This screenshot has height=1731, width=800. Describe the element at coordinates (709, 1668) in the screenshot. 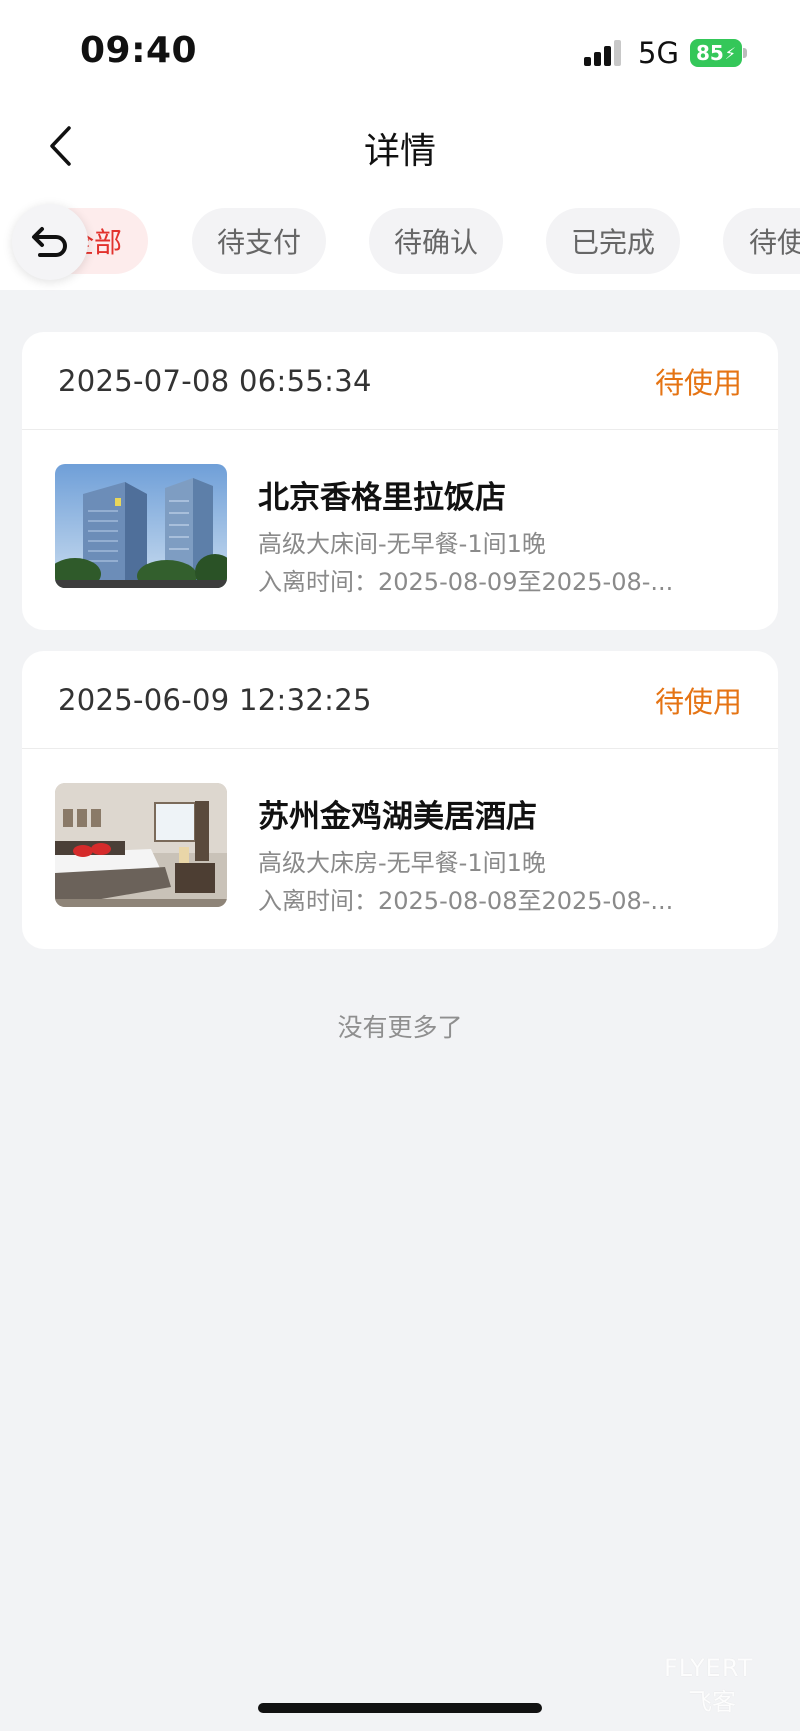

I see `watermark-logo: FLYERT` at that location.